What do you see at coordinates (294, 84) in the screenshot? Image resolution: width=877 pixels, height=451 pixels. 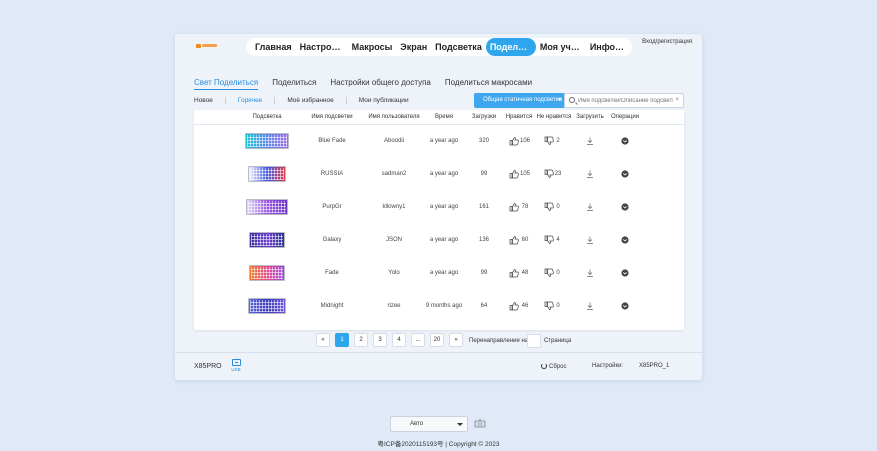 I see `tab-share: Поделиться` at bounding box center [294, 84].